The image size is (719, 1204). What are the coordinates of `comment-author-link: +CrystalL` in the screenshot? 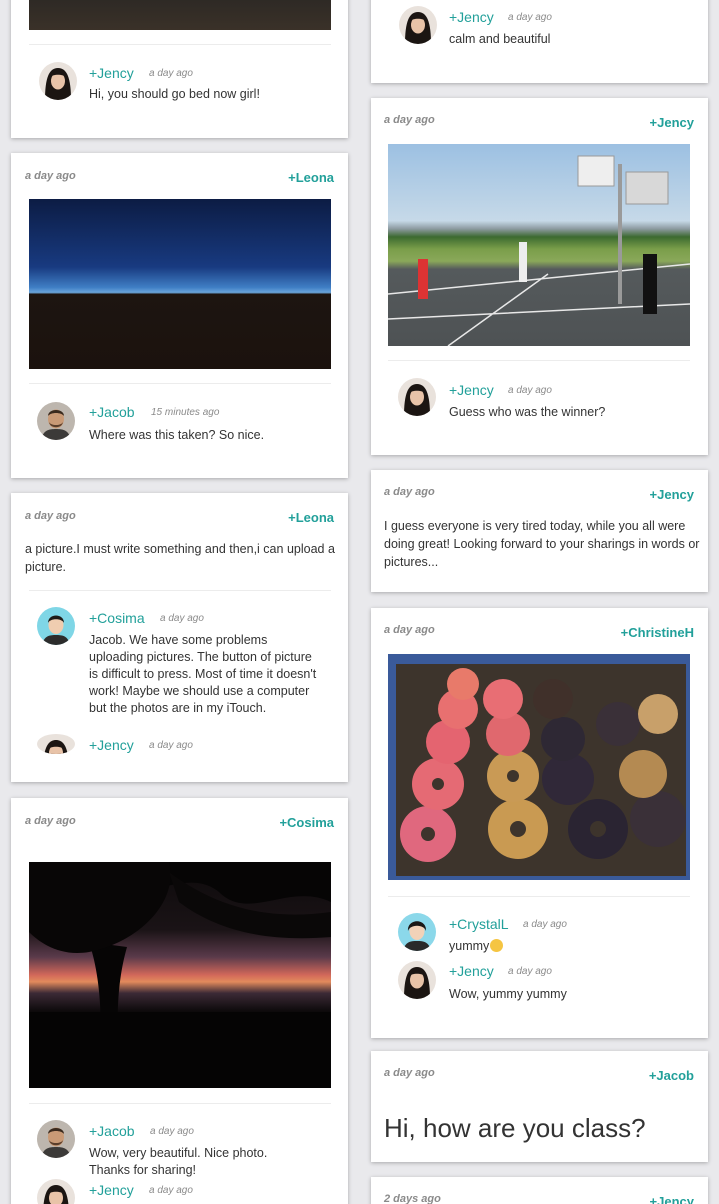 It's located at (479, 924).